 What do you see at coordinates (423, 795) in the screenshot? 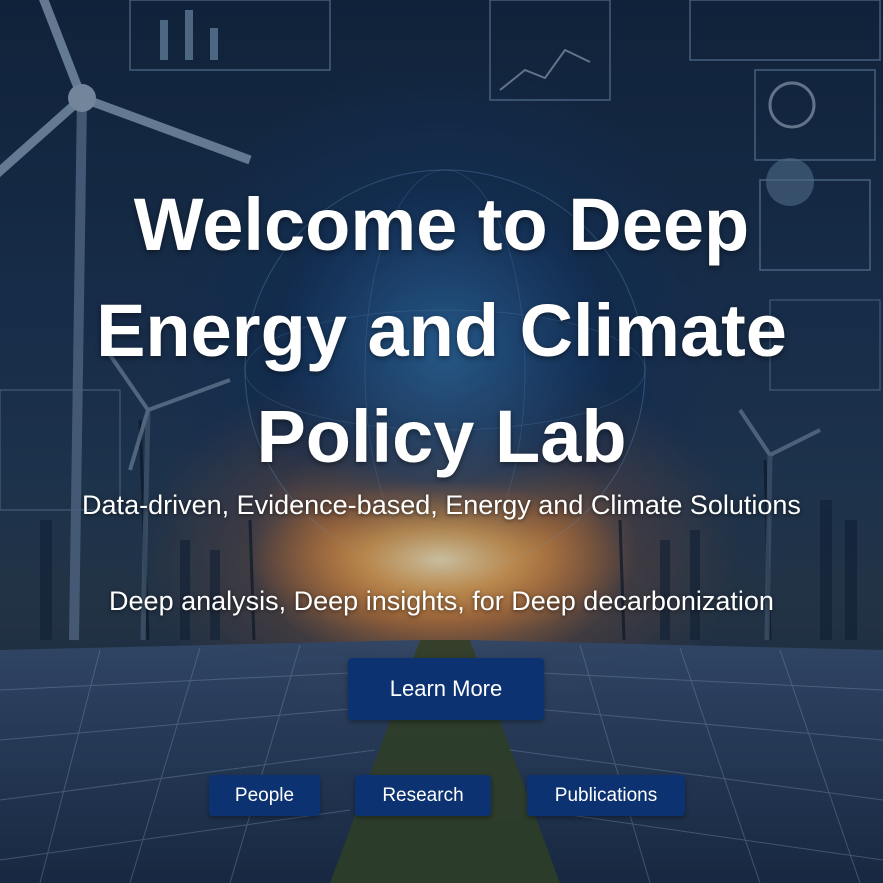
I see `research-button: Research` at bounding box center [423, 795].